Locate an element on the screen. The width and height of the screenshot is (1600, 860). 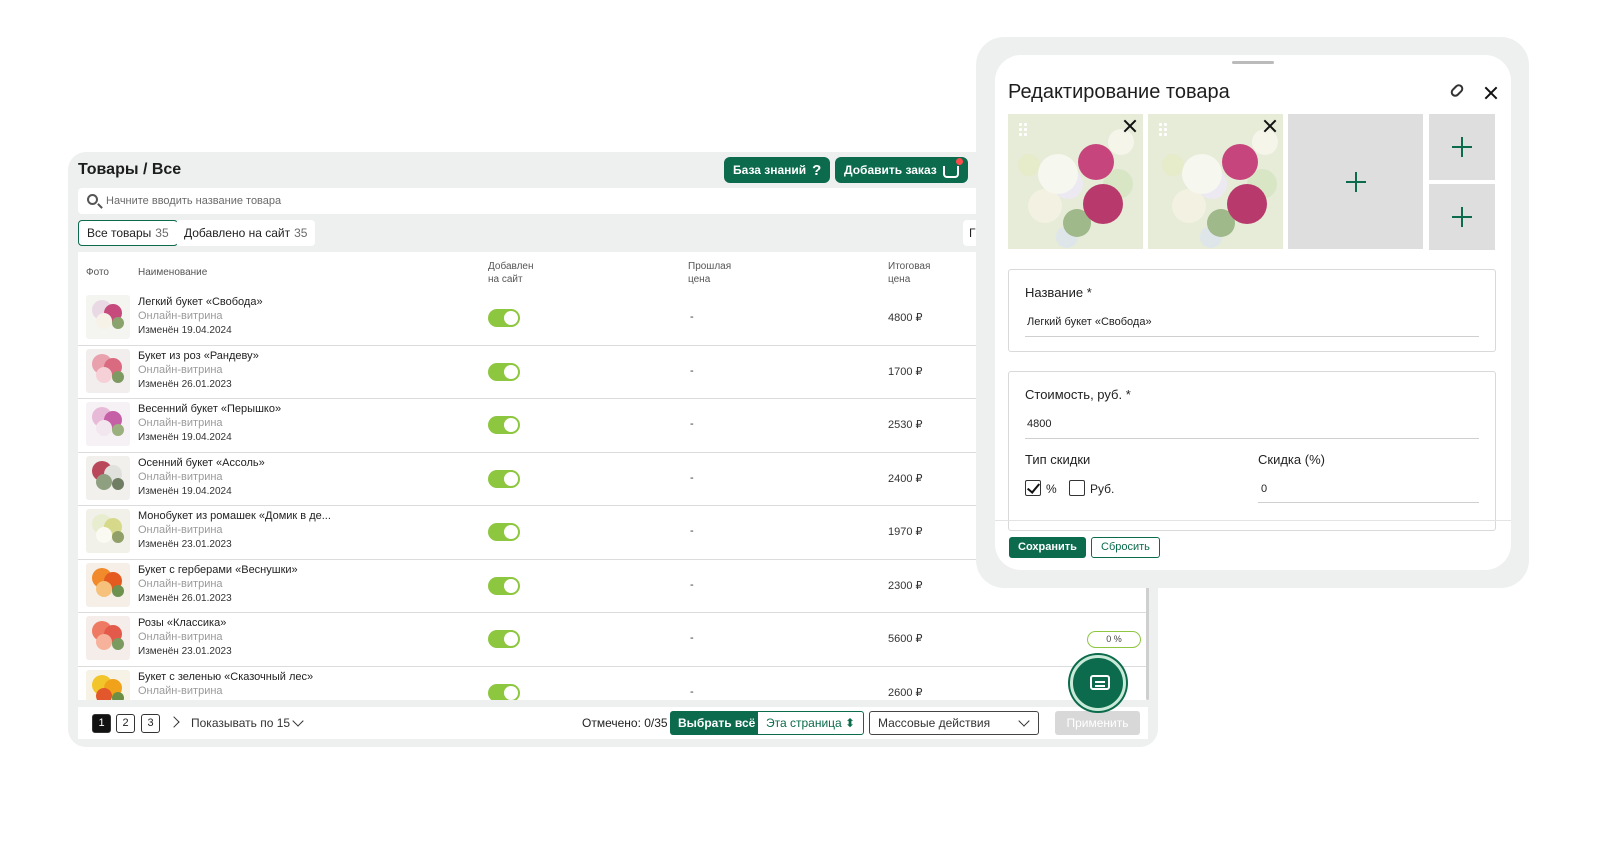
product-name: Букет с зеленью «Сказочный лес» is located at coordinates (225, 677).